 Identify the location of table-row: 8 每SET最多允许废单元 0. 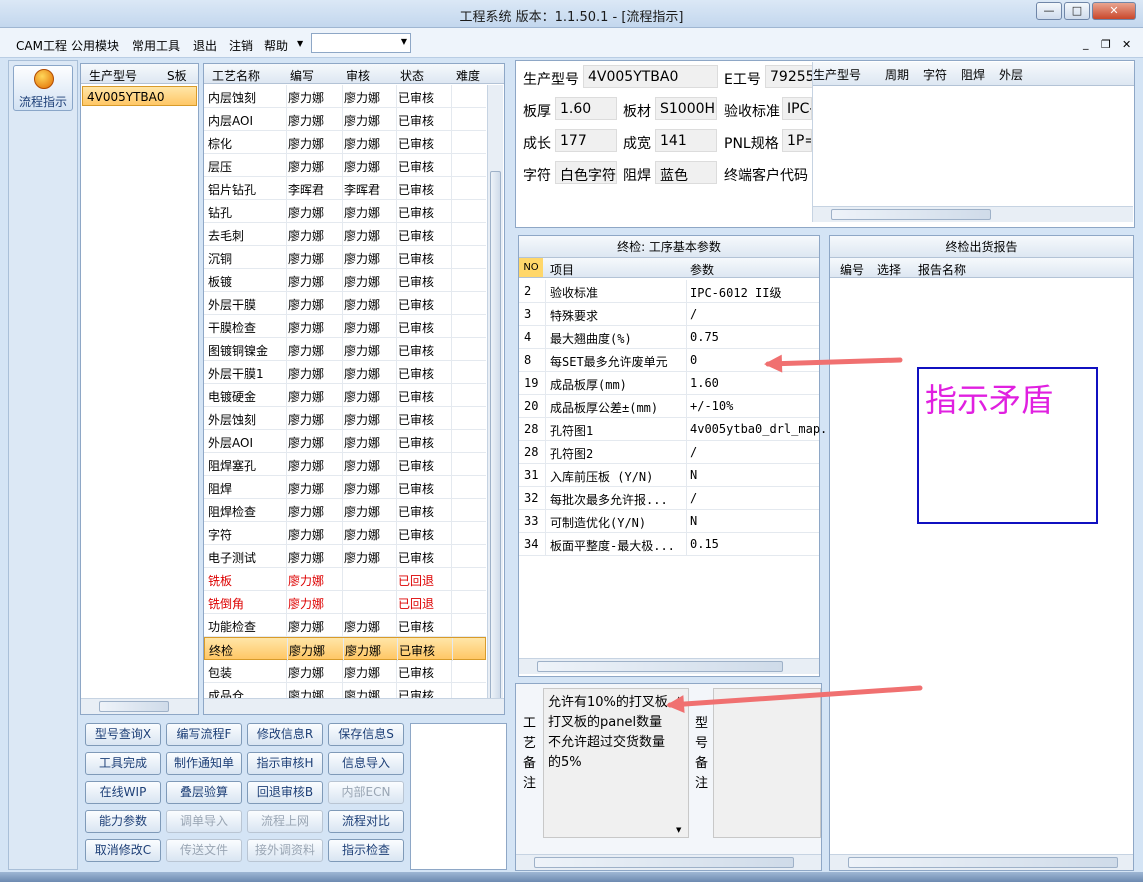
(669, 360).